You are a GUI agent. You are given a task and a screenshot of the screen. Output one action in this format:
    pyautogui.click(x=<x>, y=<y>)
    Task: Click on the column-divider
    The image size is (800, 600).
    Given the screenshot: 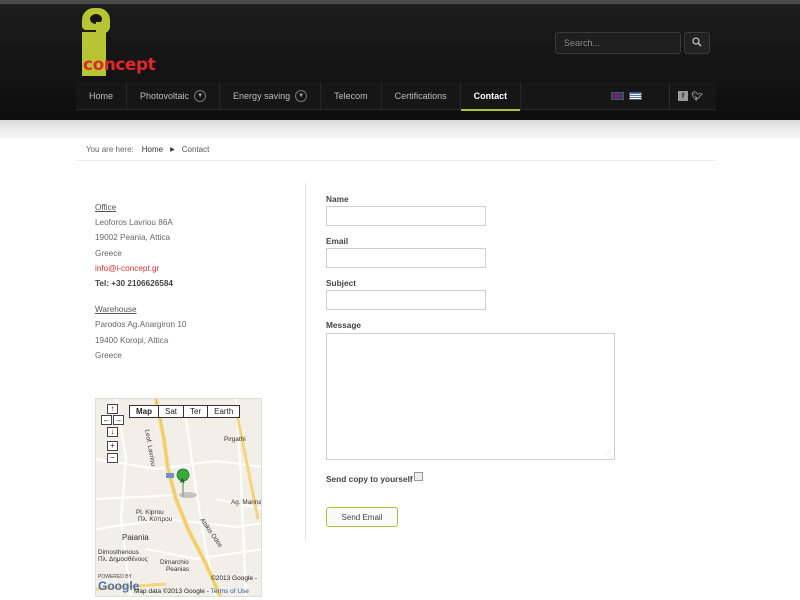 What is the action you would take?
    pyautogui.click(x=305, y=362)
    